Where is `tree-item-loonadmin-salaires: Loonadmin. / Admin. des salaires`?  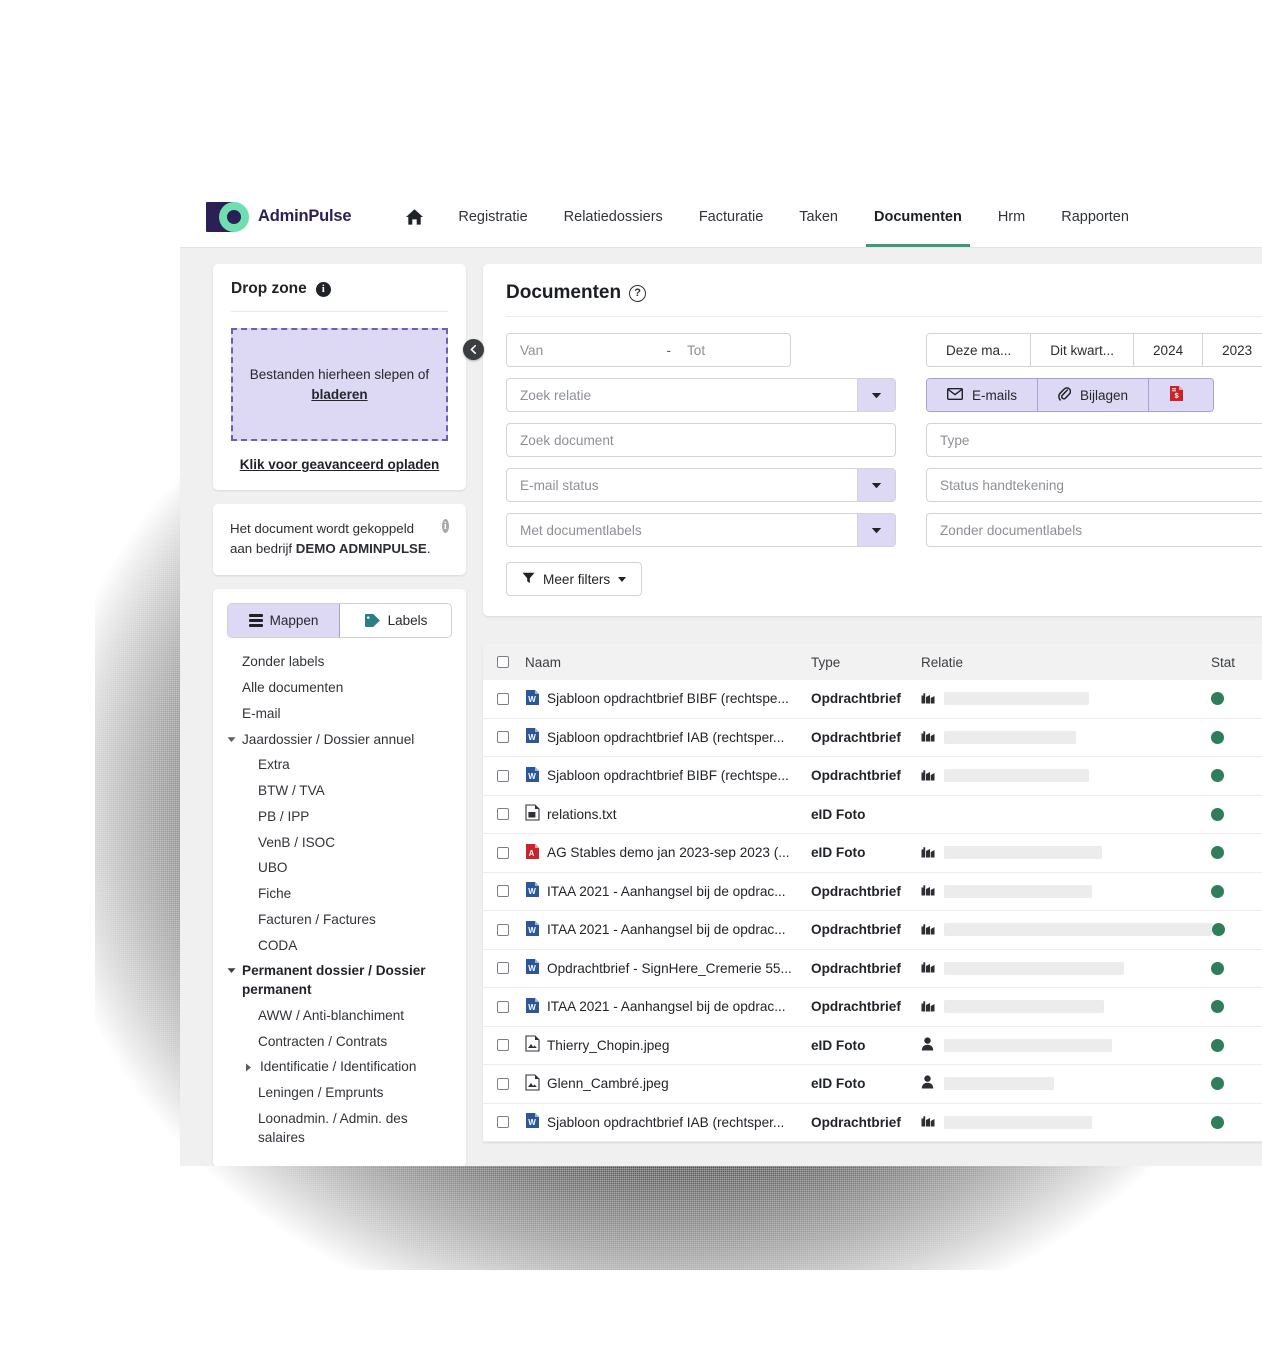
tree-item-loonadmin-salaires: Loonadmin. / Admin. des salaires is located at coordinates (339, 1128).